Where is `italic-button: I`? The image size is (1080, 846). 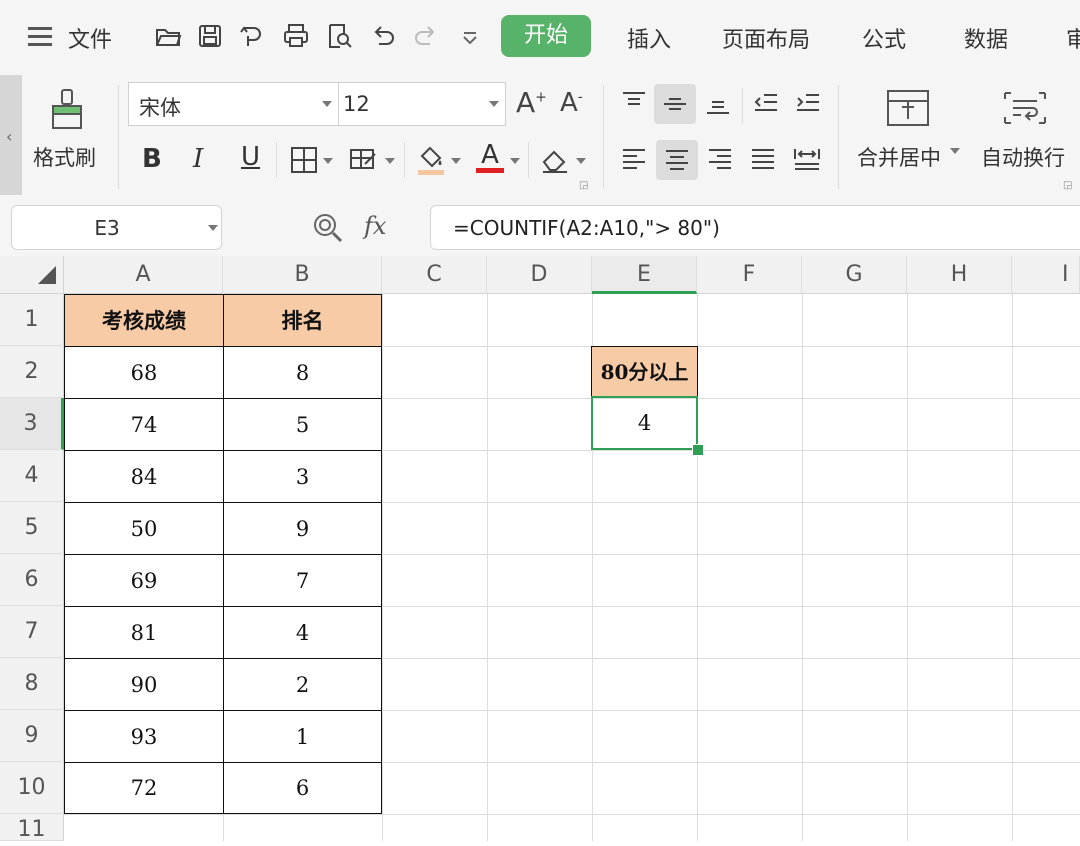
italic-button: I is located at coordinates (198, 159).